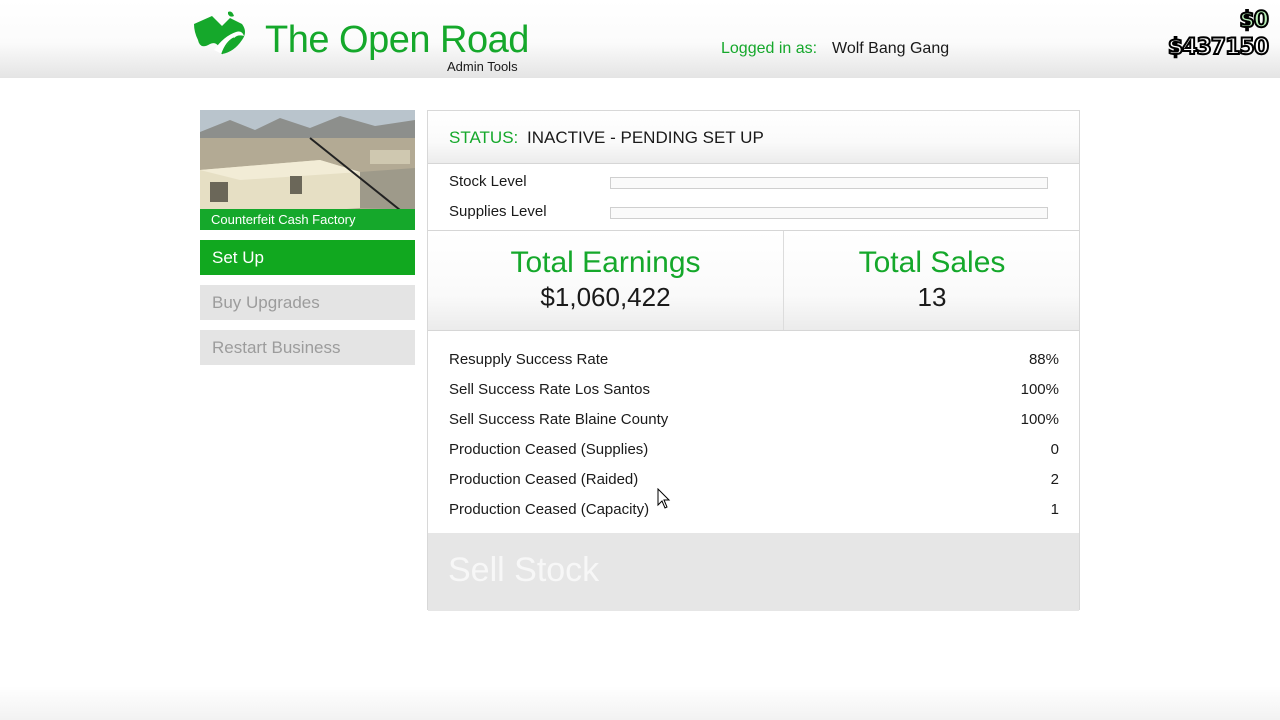 The width and height of the screenshot is (1280, 720). I want to click on total-earnings-value: $1,060,422, so click(605, 297).